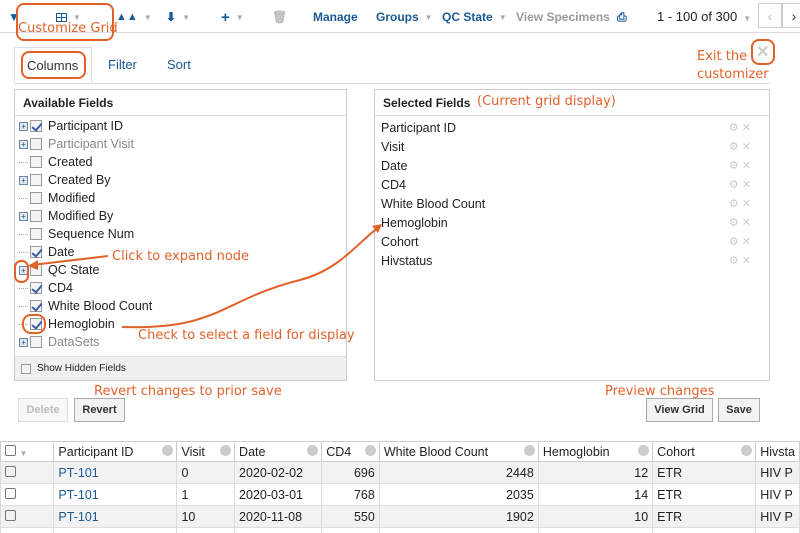 The image size is (800, 533). What do you see at coordinates (571, 146) in the screenshot?
I see `selected-field-item: Visit ⚙ ✕` at bounding box center [571, 146].